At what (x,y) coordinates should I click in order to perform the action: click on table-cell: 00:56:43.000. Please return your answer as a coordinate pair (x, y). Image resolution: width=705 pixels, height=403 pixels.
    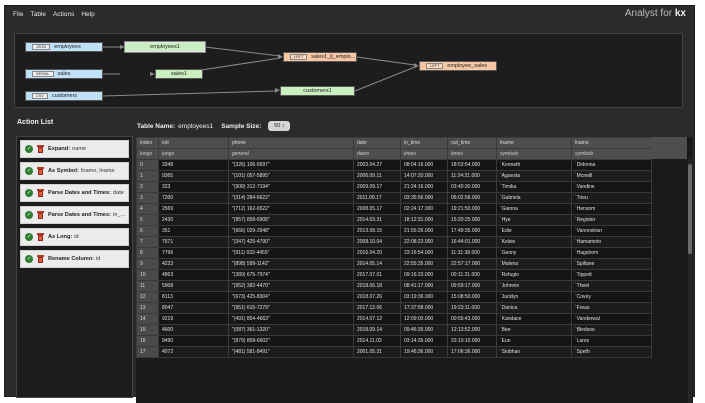
    Looking at the image, I should click on (472, 319).